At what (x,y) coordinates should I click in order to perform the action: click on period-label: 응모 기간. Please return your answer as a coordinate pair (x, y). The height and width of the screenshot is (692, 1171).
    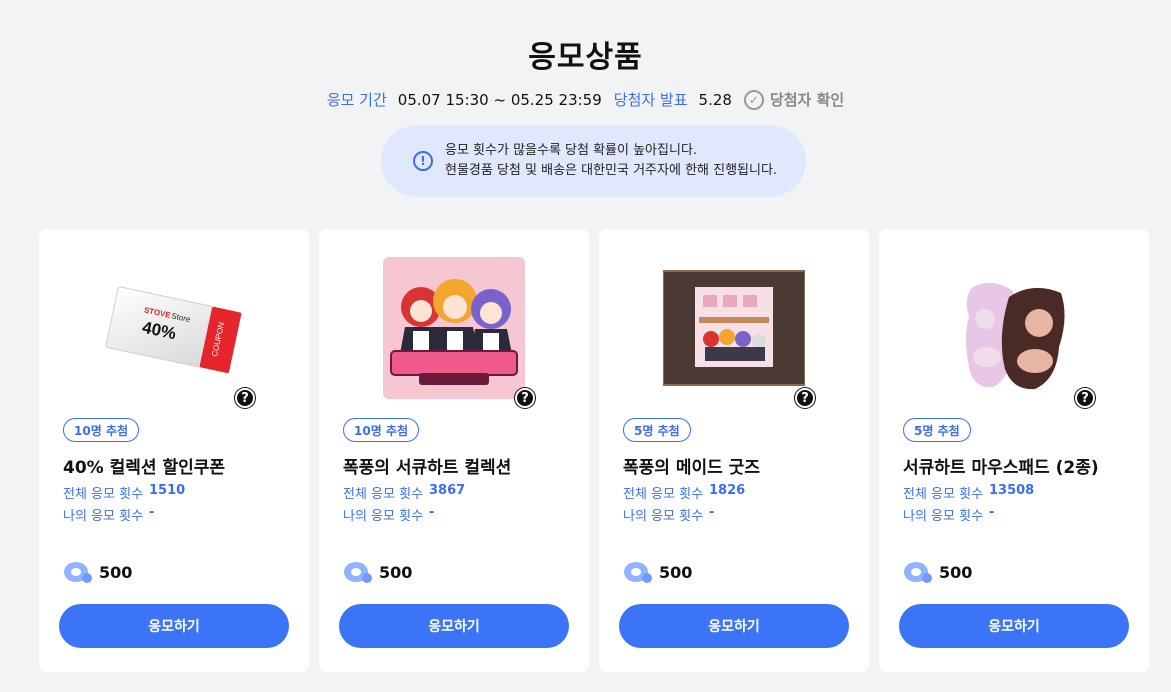
    Looking at the image, I should click on (356, 100).